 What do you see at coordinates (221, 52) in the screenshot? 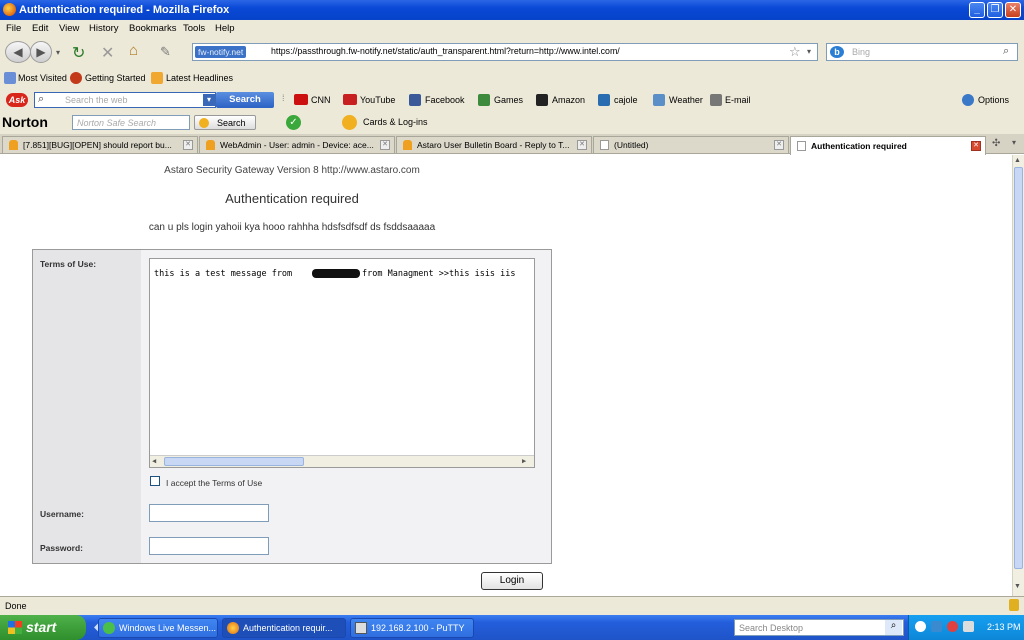
I see `site-identity-badge: fw-notify.net` at bounding box center [221, 52].